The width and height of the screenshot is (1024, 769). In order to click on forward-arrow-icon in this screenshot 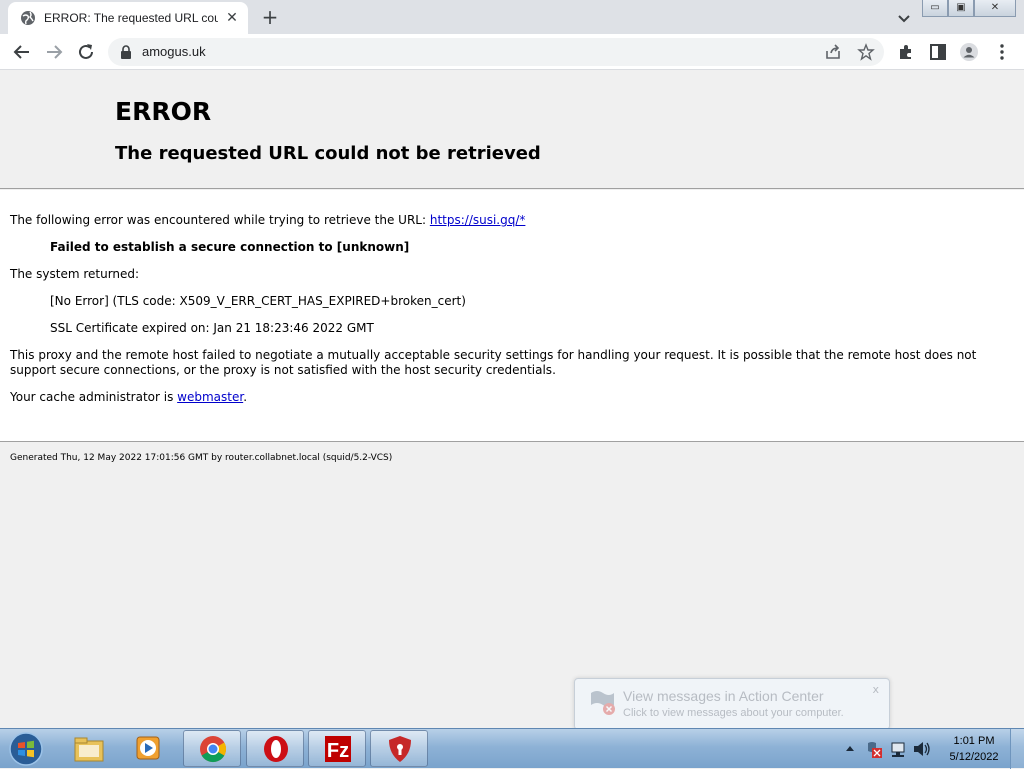, I will do `click(54, 52)`.